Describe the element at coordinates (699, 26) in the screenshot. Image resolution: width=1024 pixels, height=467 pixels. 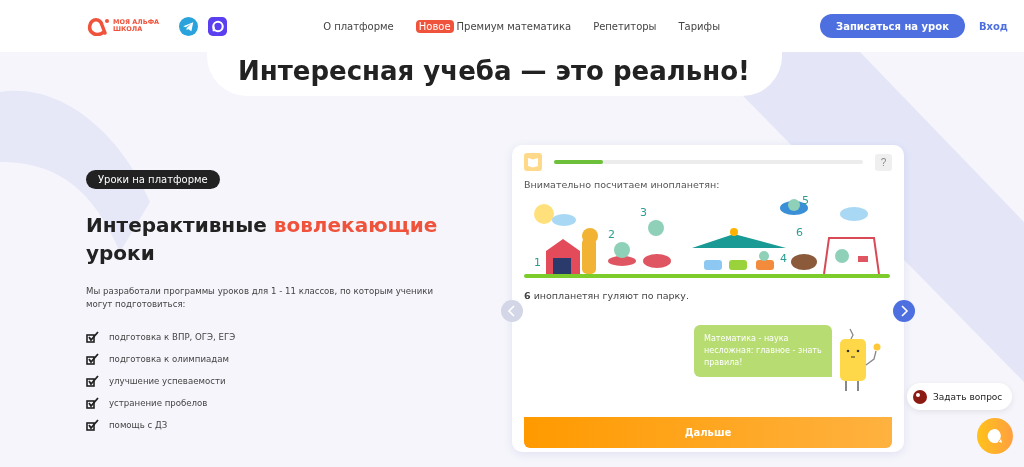
I see `nav-link: Тарифы` at that location.